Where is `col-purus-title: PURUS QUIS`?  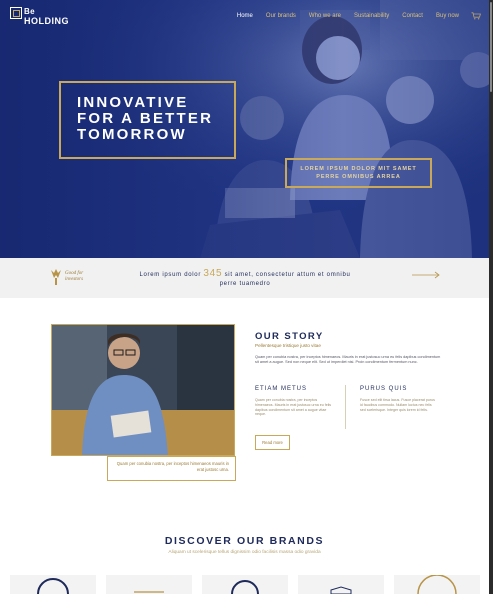
col-purus-title: PURUS QUIS is located at coordinates (384, 389).